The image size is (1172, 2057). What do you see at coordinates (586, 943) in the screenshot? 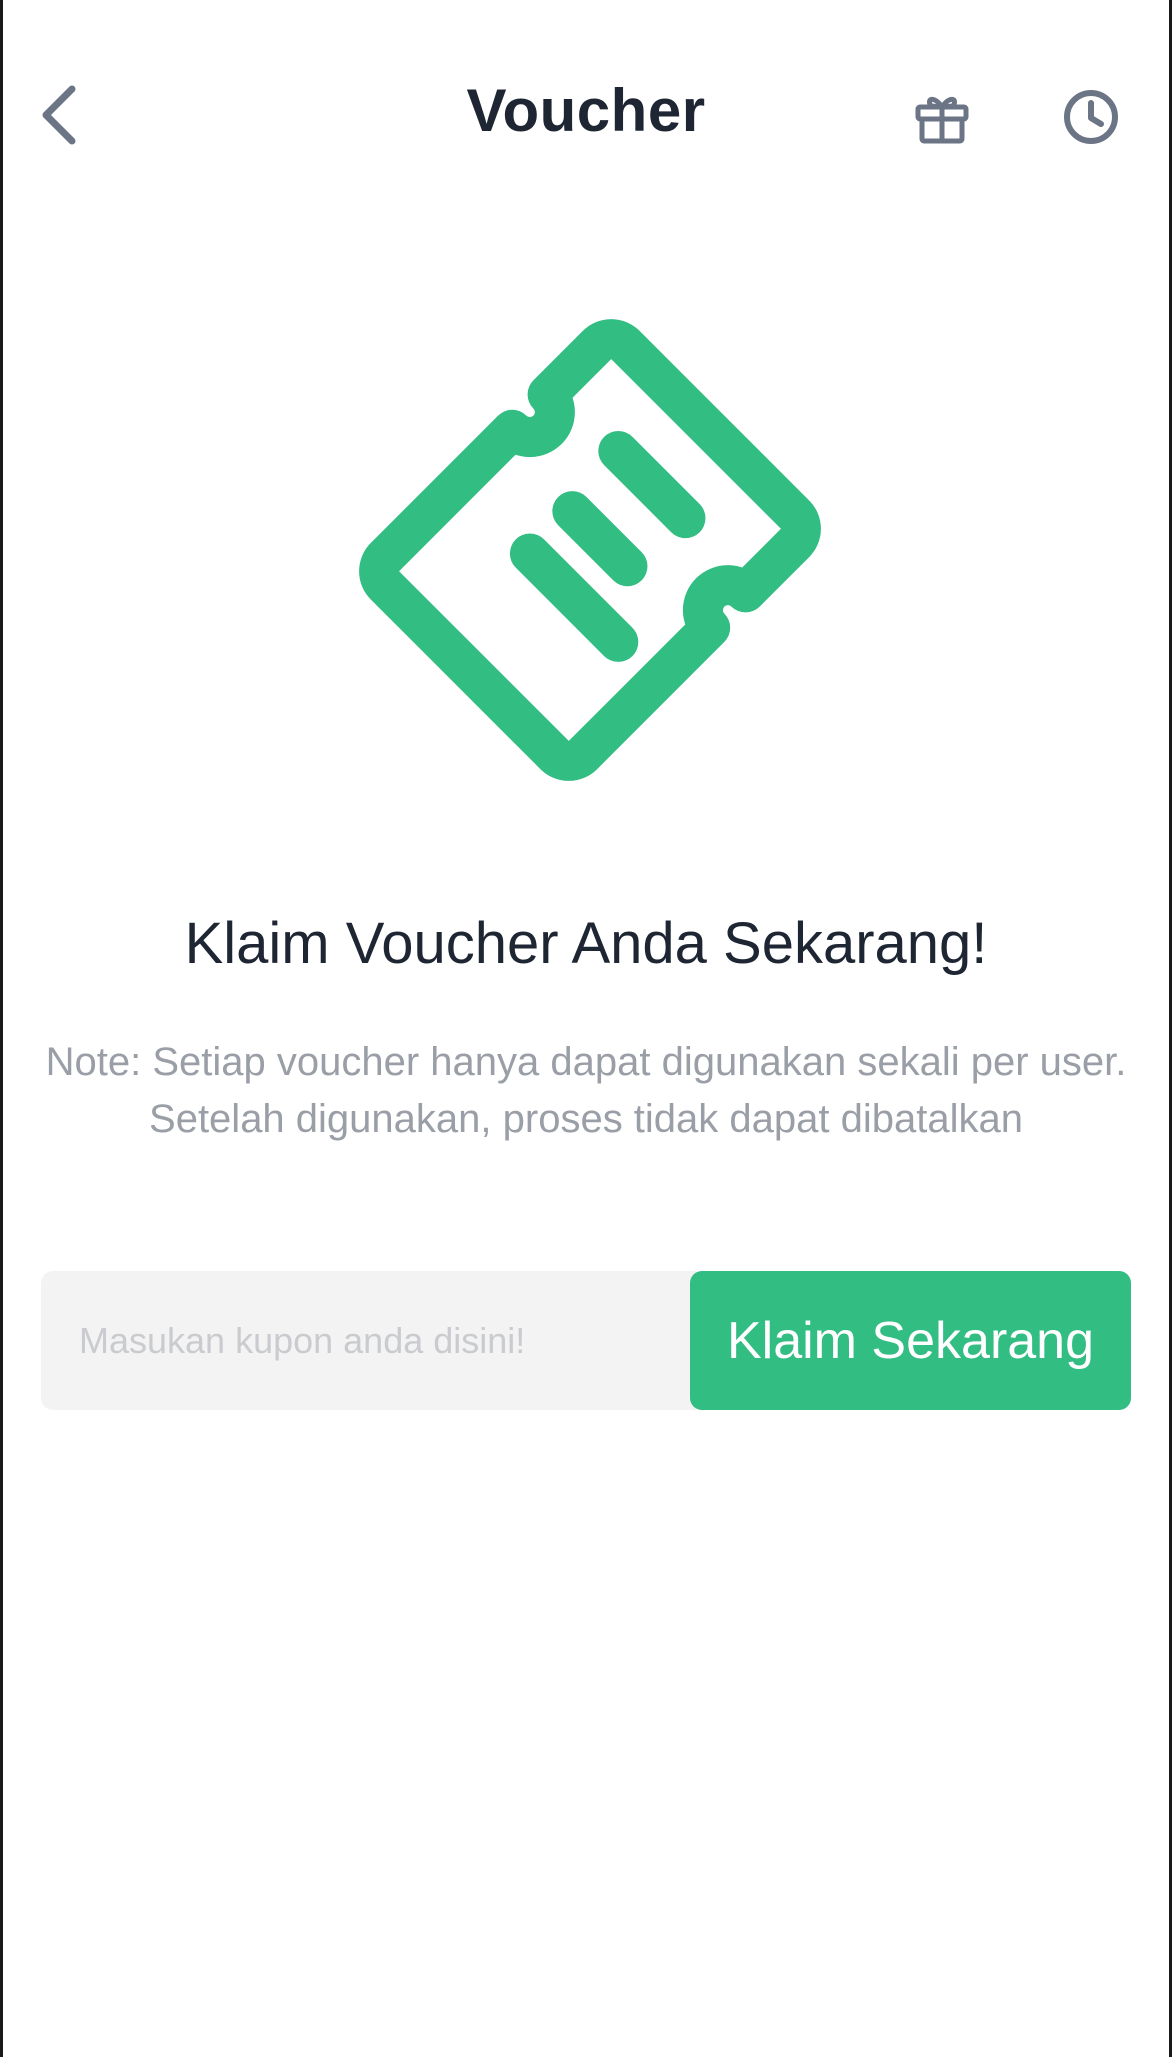
I see `headline: Klaim Voucher Anda Sekarang!` at bounding box center [586, 943].